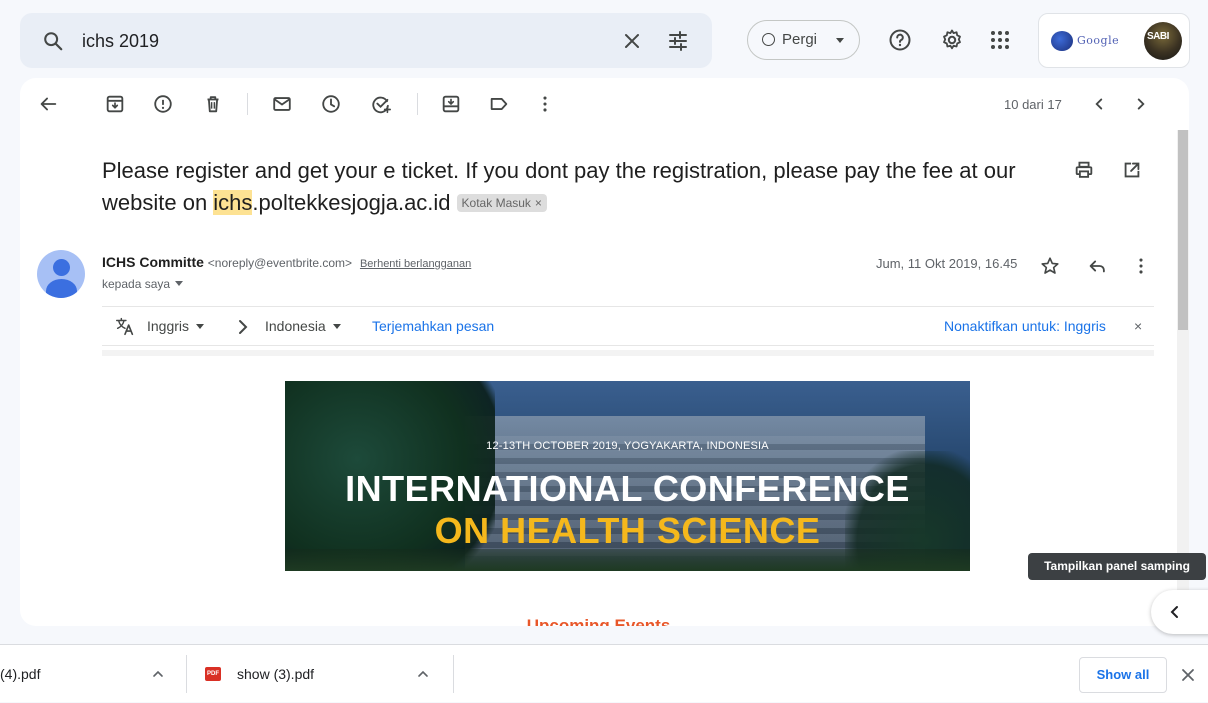 Image resolution: width=1208 pixels, height=703 pixels. Describe the element at coordinates (952, 40) in the screenshot. I see `gear-icon` at that location.